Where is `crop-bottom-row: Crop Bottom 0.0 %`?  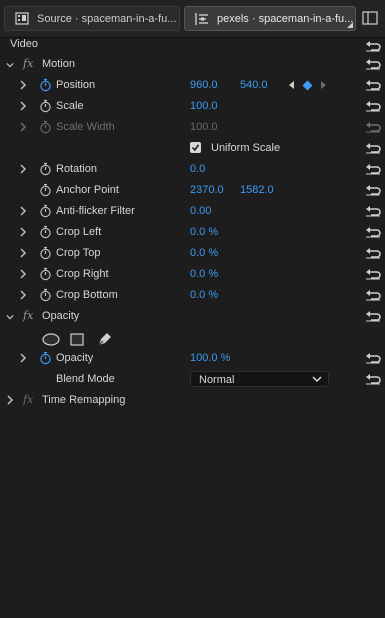 crop-bottom-row: Crop Bottom 0.0 % is located at coordinates (192, 295).